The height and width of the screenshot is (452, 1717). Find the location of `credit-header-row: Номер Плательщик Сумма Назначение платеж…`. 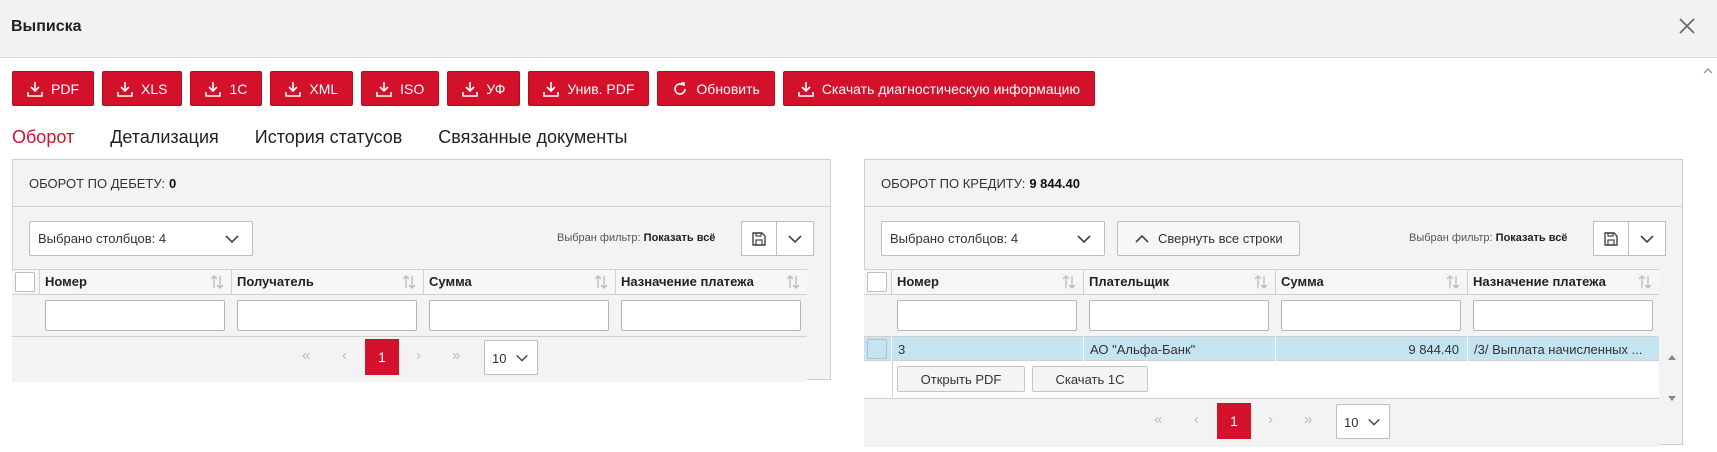

credit-header-row: Номер Плательщик Сумма Назначение платеж… is located at coordinates (1261, 282).